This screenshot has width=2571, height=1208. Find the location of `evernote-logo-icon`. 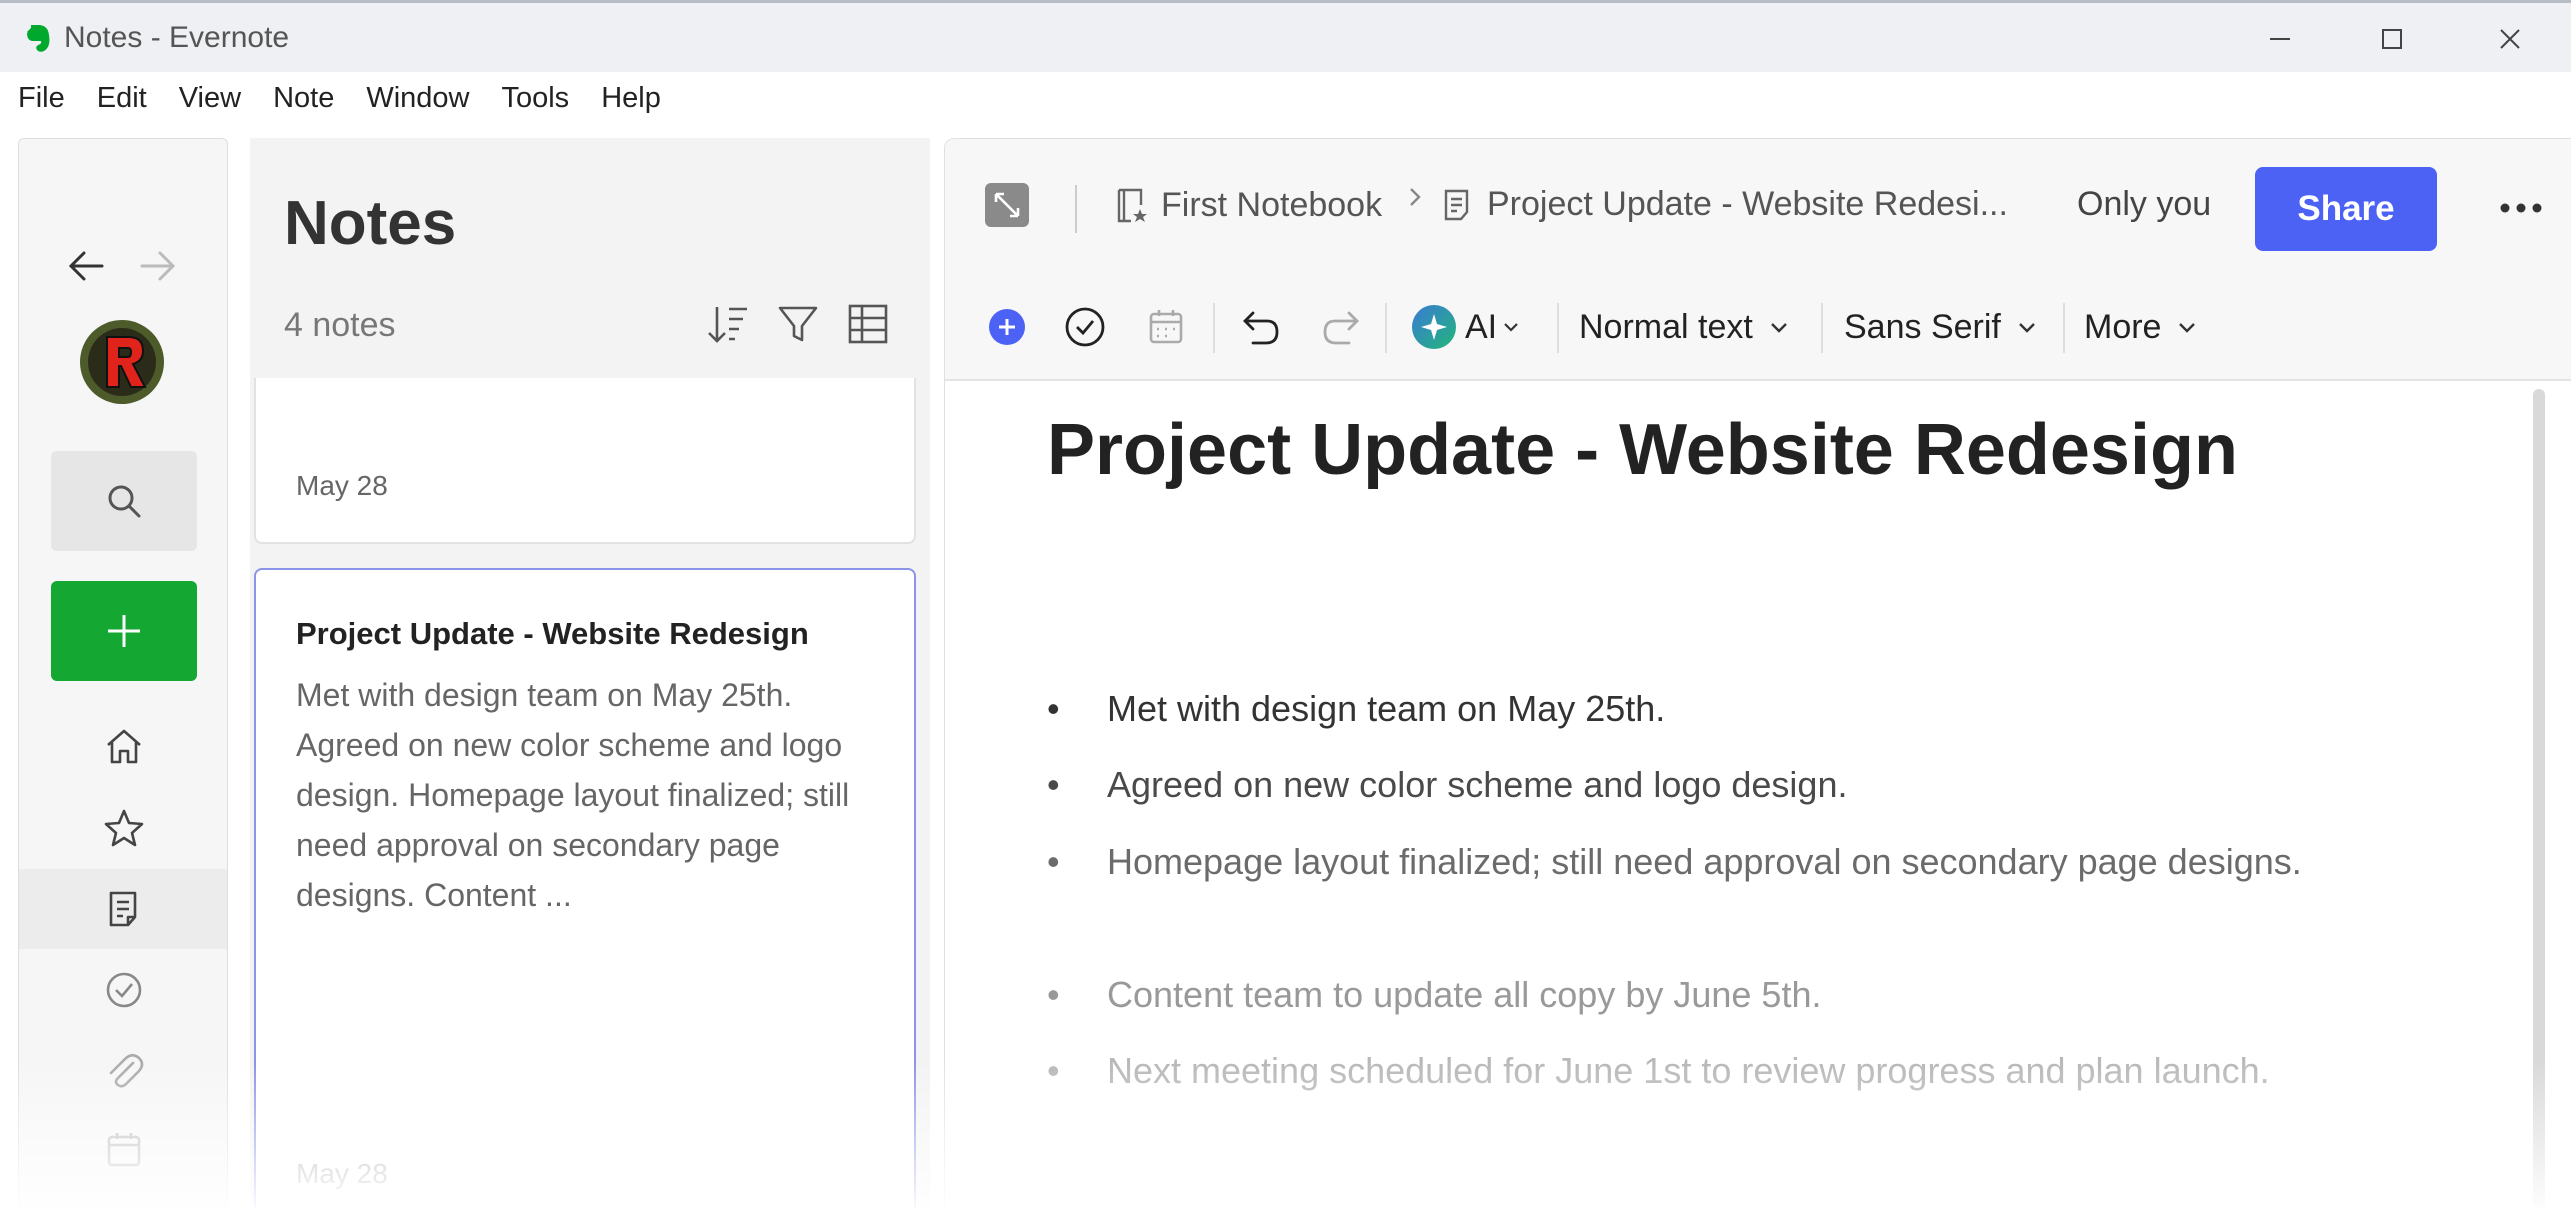

evernote-logo-icon is located at coordinates (38, 38).